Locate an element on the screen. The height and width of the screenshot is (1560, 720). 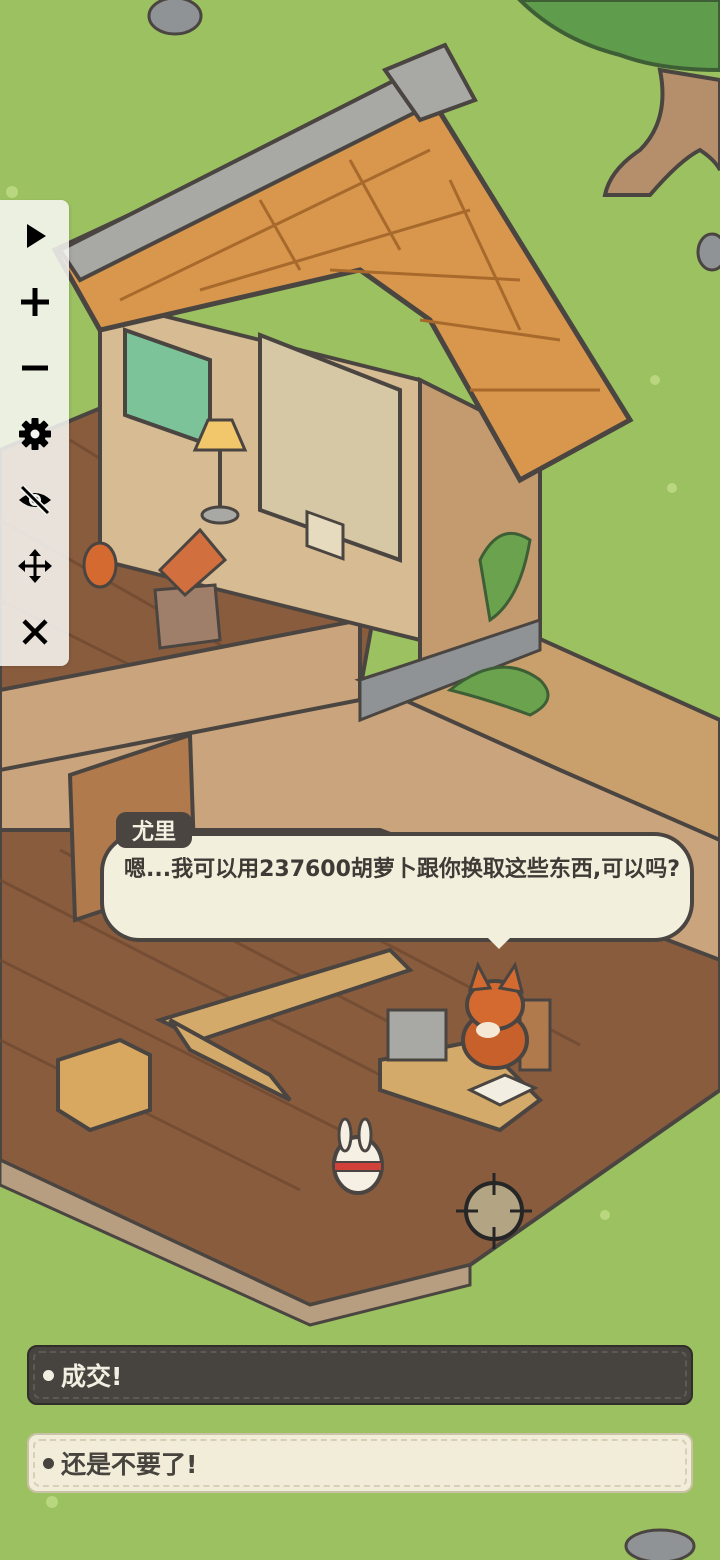
move-button is located at coordinates (34, 566).